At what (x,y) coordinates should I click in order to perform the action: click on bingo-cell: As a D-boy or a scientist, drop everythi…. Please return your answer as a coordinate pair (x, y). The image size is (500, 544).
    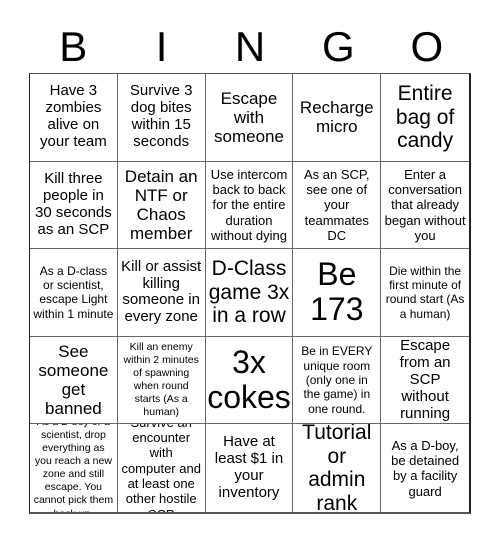
    Looking at the image, I should click on (74, 468).